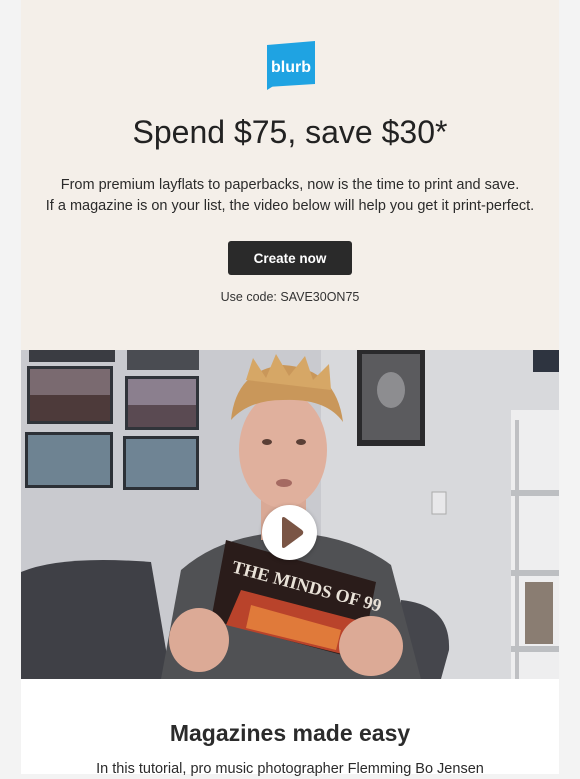  What do you see at coordinates (290, 258) in the screenshot?
I see `create-now-button: Create now` at bounding box center [290, 258].